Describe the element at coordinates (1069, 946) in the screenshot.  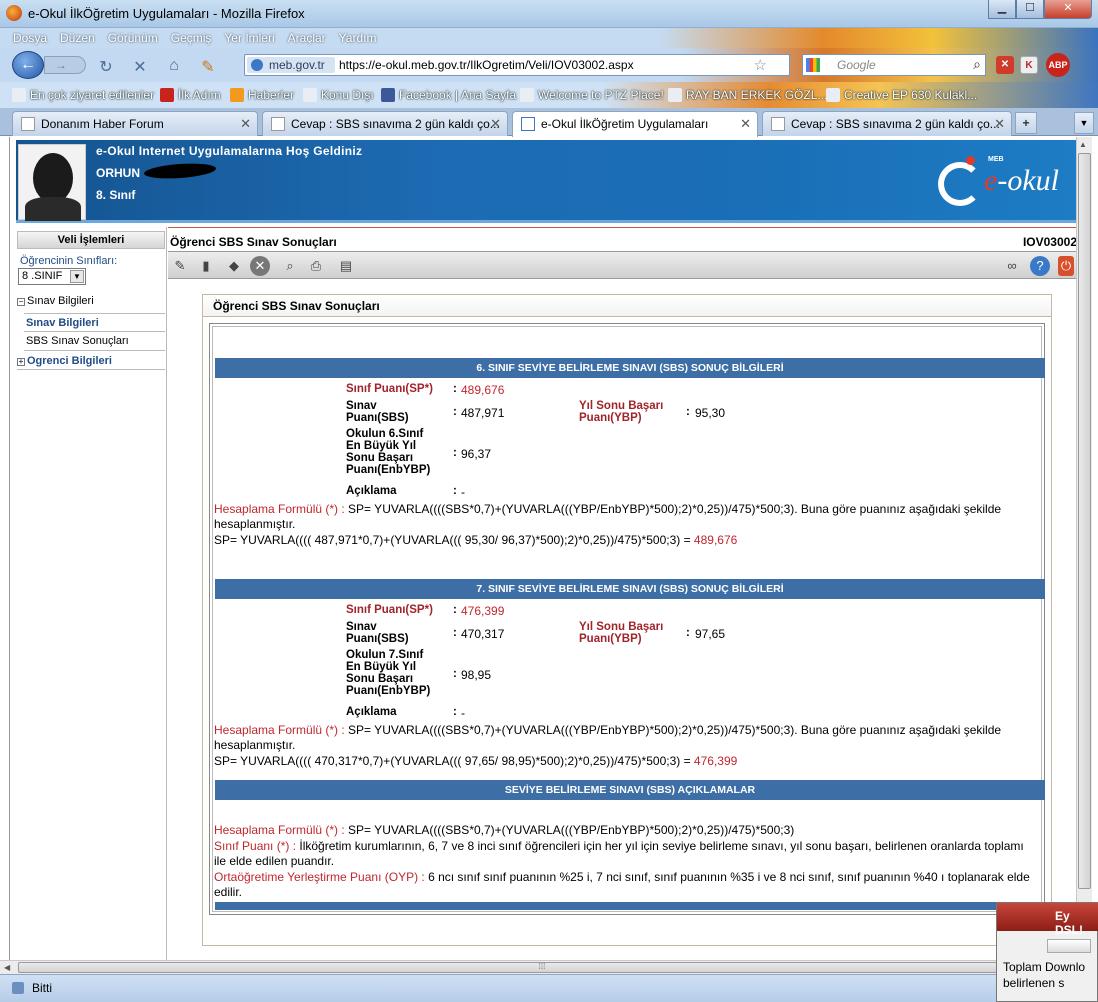
I see `popup-button` at that location.